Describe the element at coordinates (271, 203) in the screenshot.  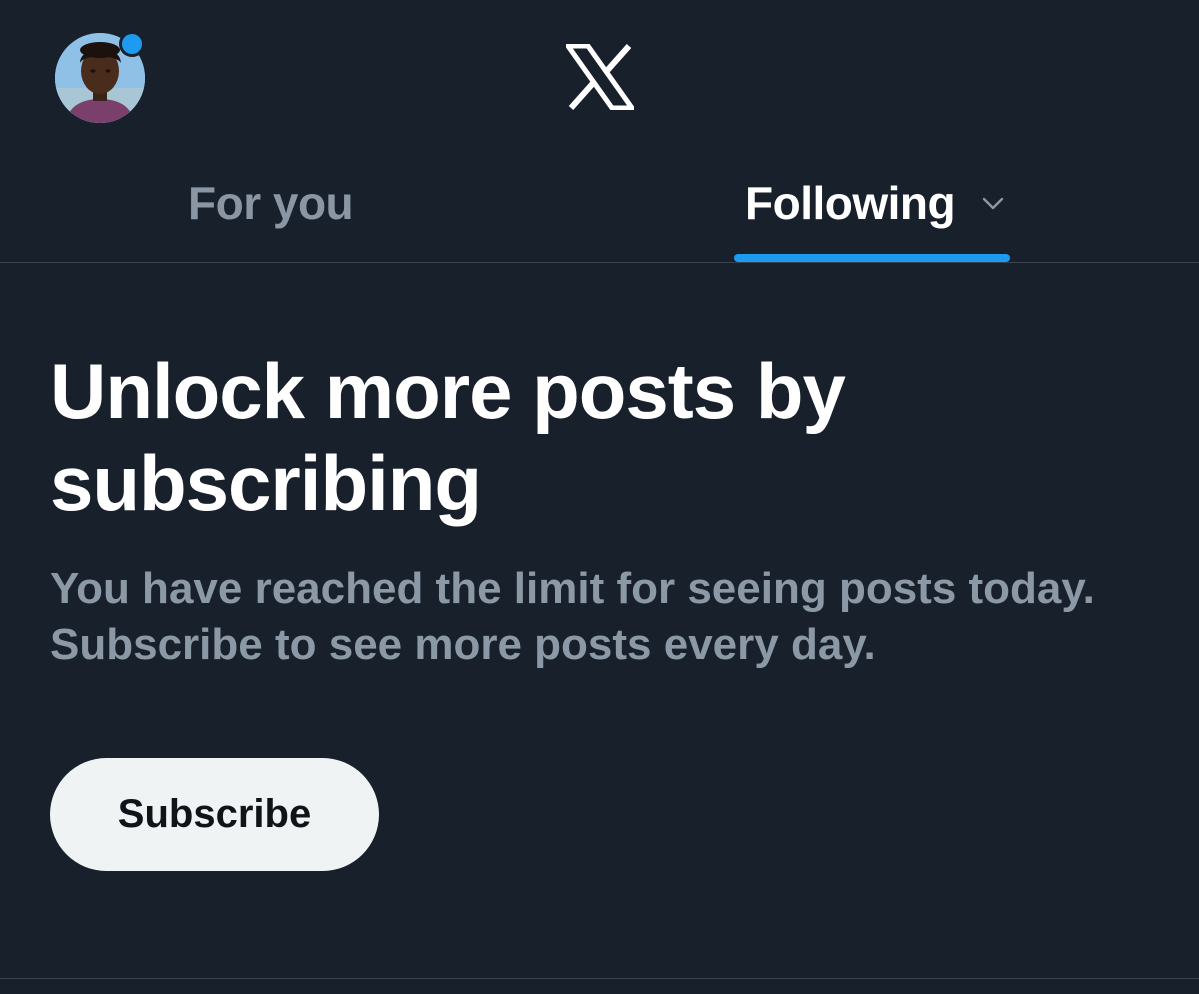
I see `tab-for-you-label: For you` at that location.